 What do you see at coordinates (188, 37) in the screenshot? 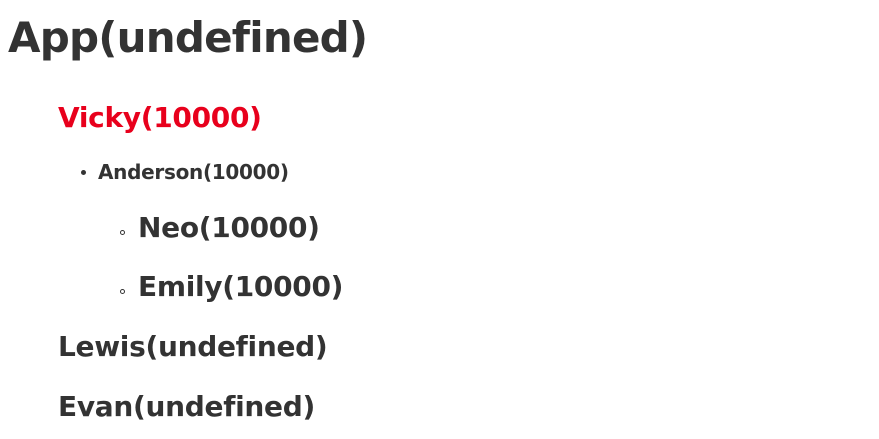
I see `app-title: App(undefined)` at bounding box center [188, 37].